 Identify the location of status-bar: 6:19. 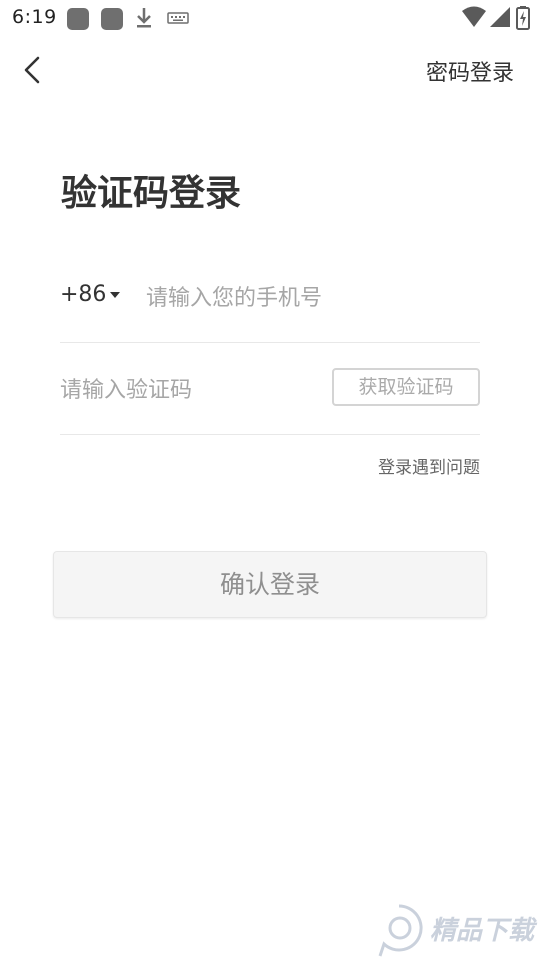
(270, 18).